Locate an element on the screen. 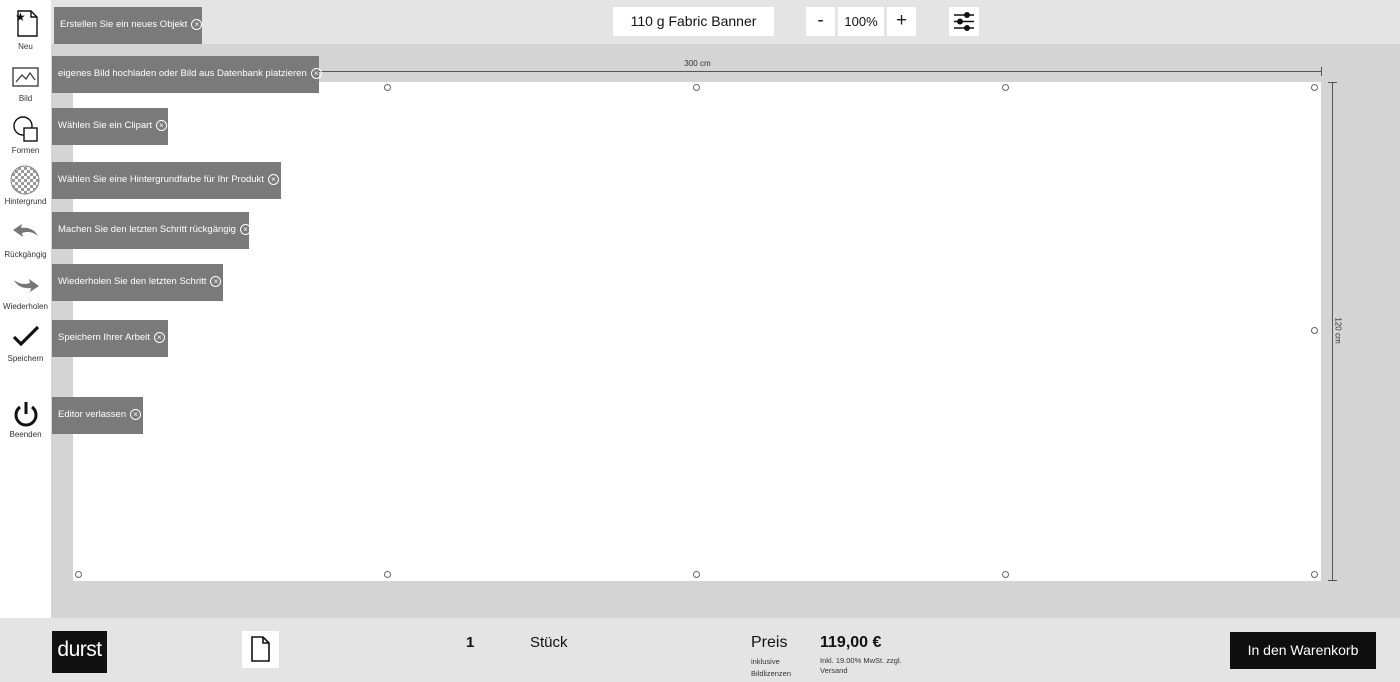  tooltip-clipart: Wählen Sie ein Clipart × is located at coordinates (110, 126).